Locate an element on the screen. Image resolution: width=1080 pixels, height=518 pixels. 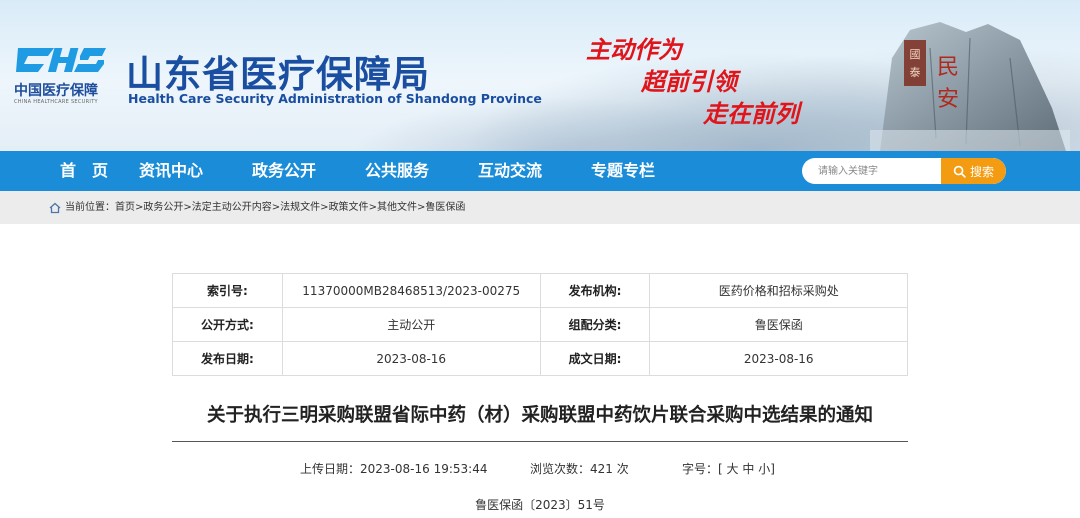
breadcrumb-item-gov-affairs: 政务公开 is located at coordinates (163, 207).